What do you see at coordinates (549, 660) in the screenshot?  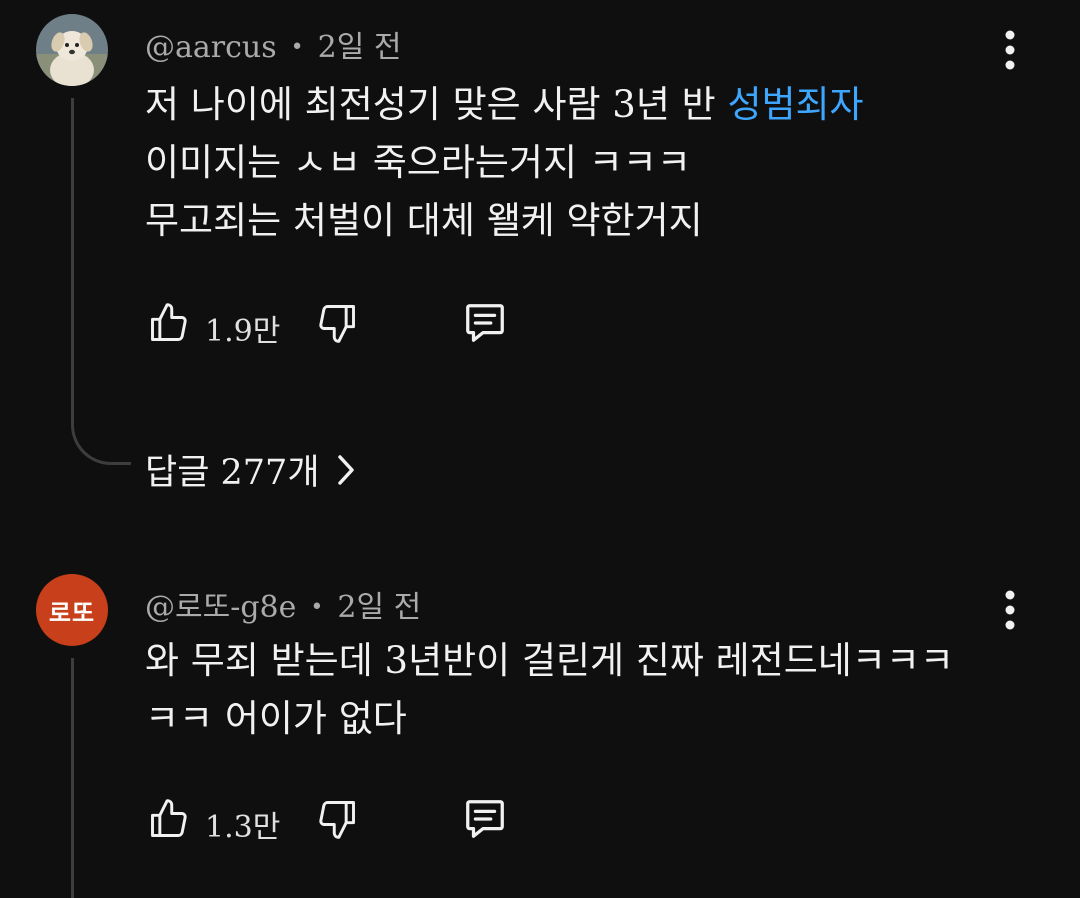 I see `comment-line: 와 무죄 받는데 3년반이 걸린게 진짜 레전드네ㅋㅋㅋ` at bounding box center [549, 660].